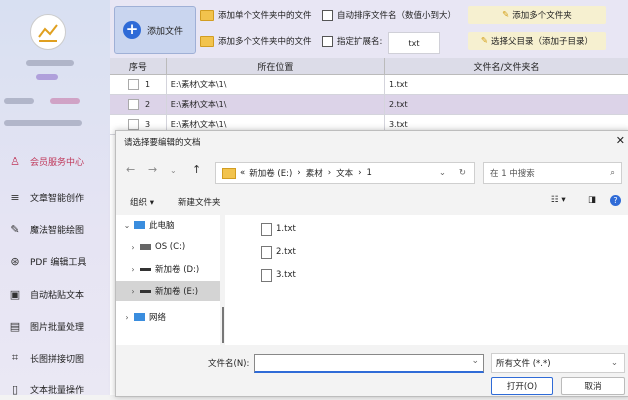 This screenshot has height=400, width=628. What do you see at coordinates (352, 41) in the screenshot?
I see `specify-ext-checkbox: 指定扩展名:` at bounding box center [352, 41].